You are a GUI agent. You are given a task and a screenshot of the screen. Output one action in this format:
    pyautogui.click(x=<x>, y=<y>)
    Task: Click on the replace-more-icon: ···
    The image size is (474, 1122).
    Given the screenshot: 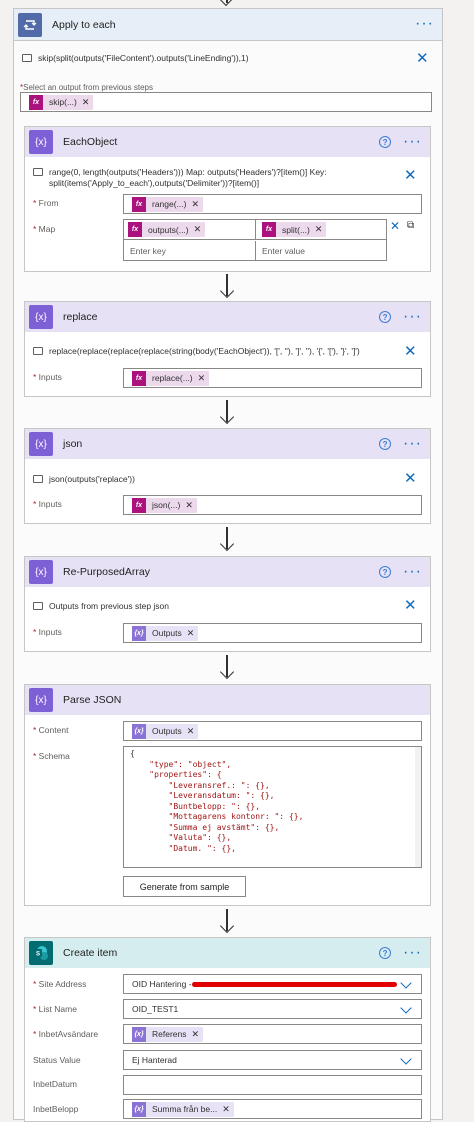 What is the action you would take?
    pyautogui.click(x=412, y=317)
    